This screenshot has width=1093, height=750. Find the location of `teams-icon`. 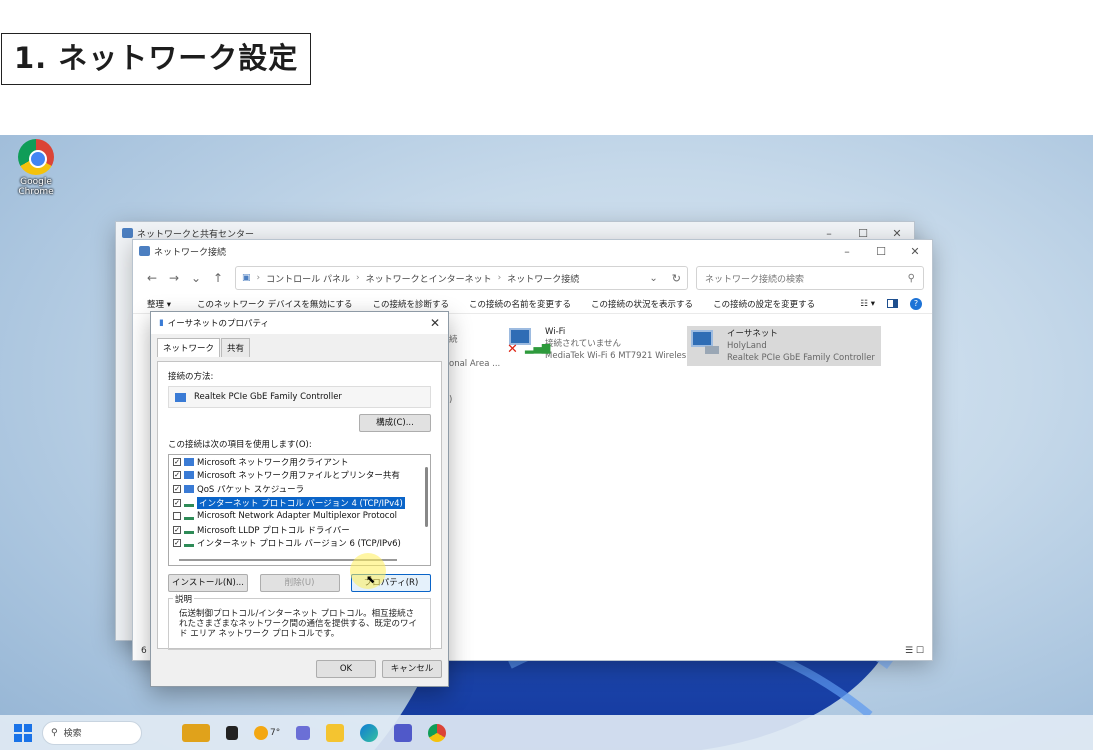

teams-icon is located at coordinates (403, 732).